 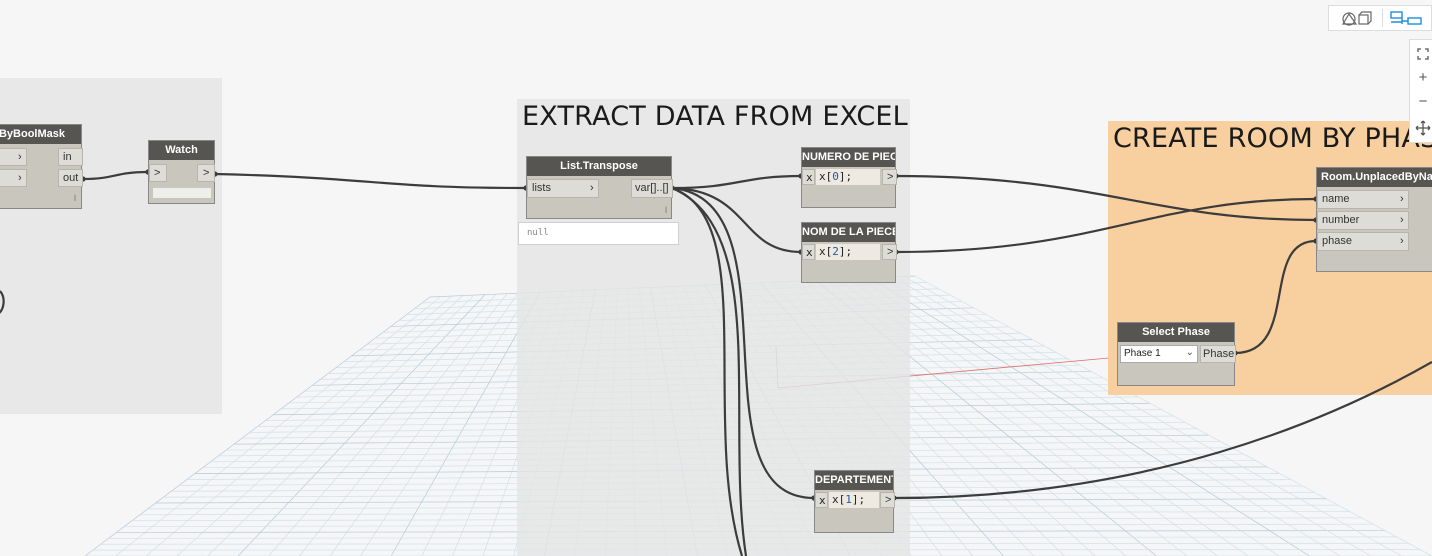 I want to click on room-input-name-arrow: ›, so click(x=1402, y=199).